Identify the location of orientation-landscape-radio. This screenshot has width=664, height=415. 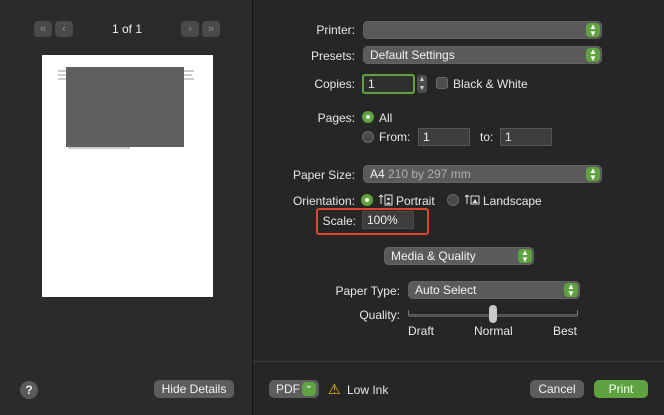
(453, 200).